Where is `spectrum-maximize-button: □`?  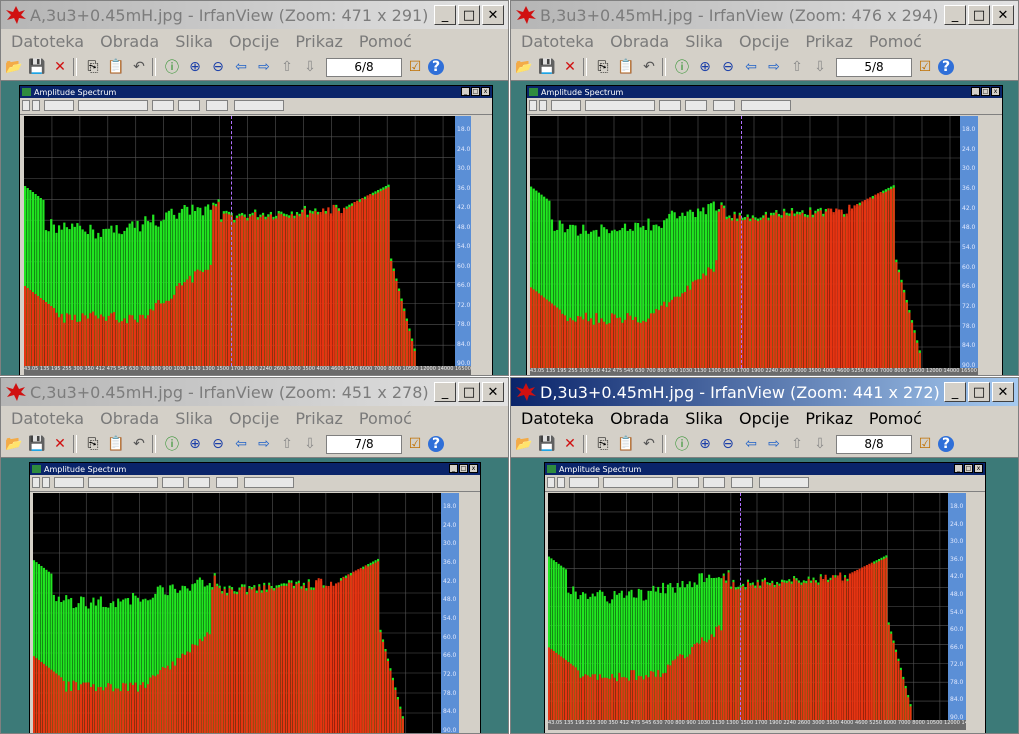 spectrum-maximize-button: □ is located at coordinates (475, 91).